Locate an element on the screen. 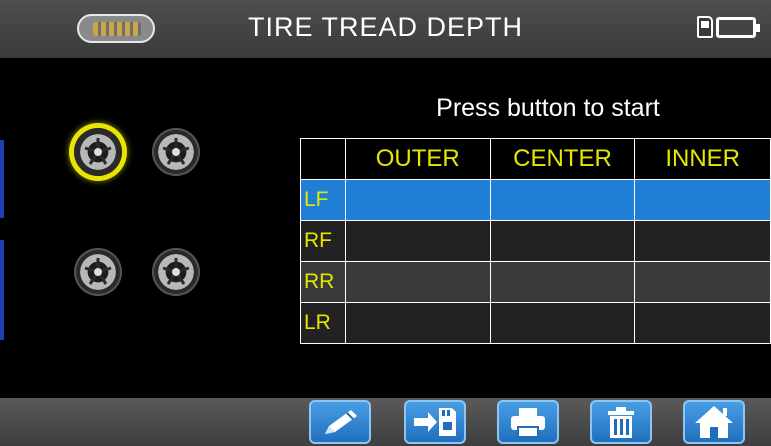  save-to-card-button is located at coordinates (435, 422).